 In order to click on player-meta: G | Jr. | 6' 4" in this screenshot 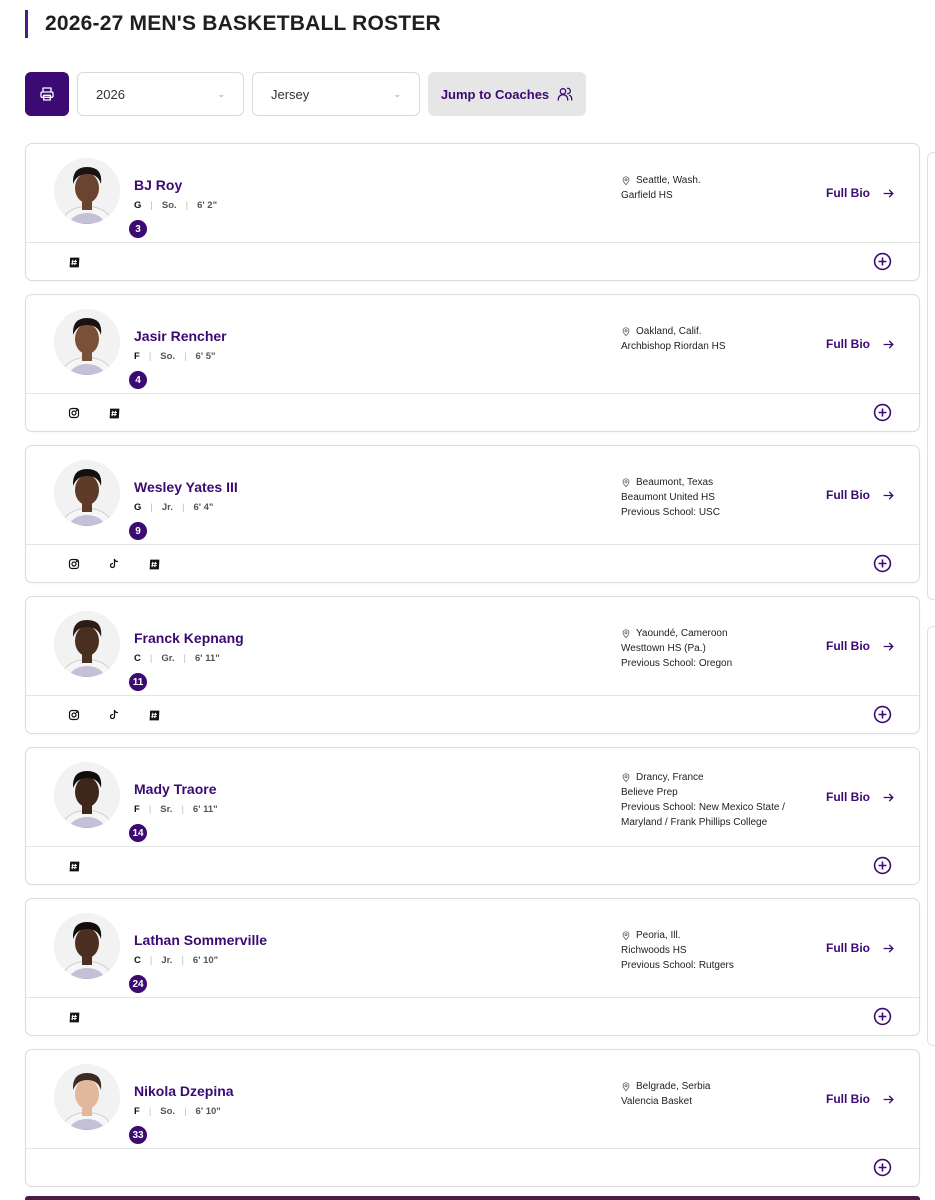, I will do `click(173, 507)`.